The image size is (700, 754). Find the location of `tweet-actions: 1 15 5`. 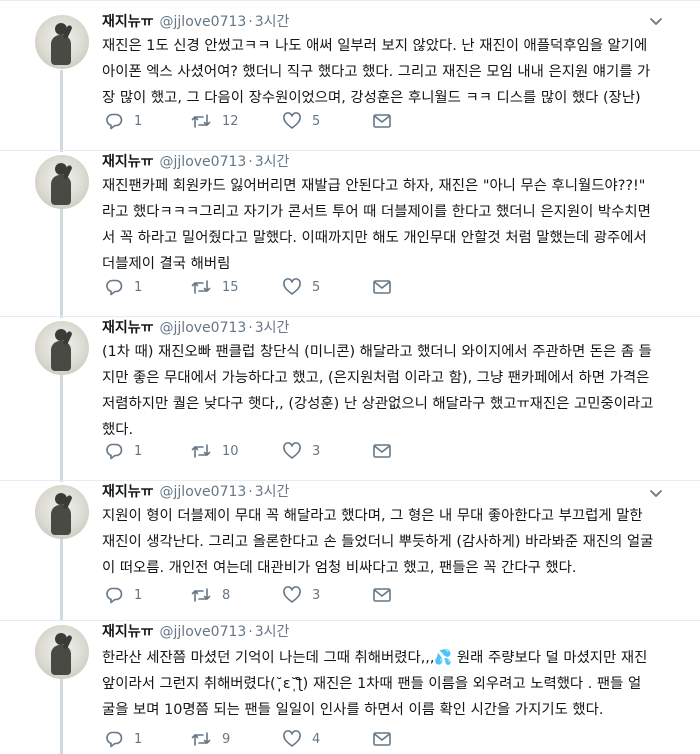

tweet-actions: 1 15 5 is located at coordinates (312, 288).